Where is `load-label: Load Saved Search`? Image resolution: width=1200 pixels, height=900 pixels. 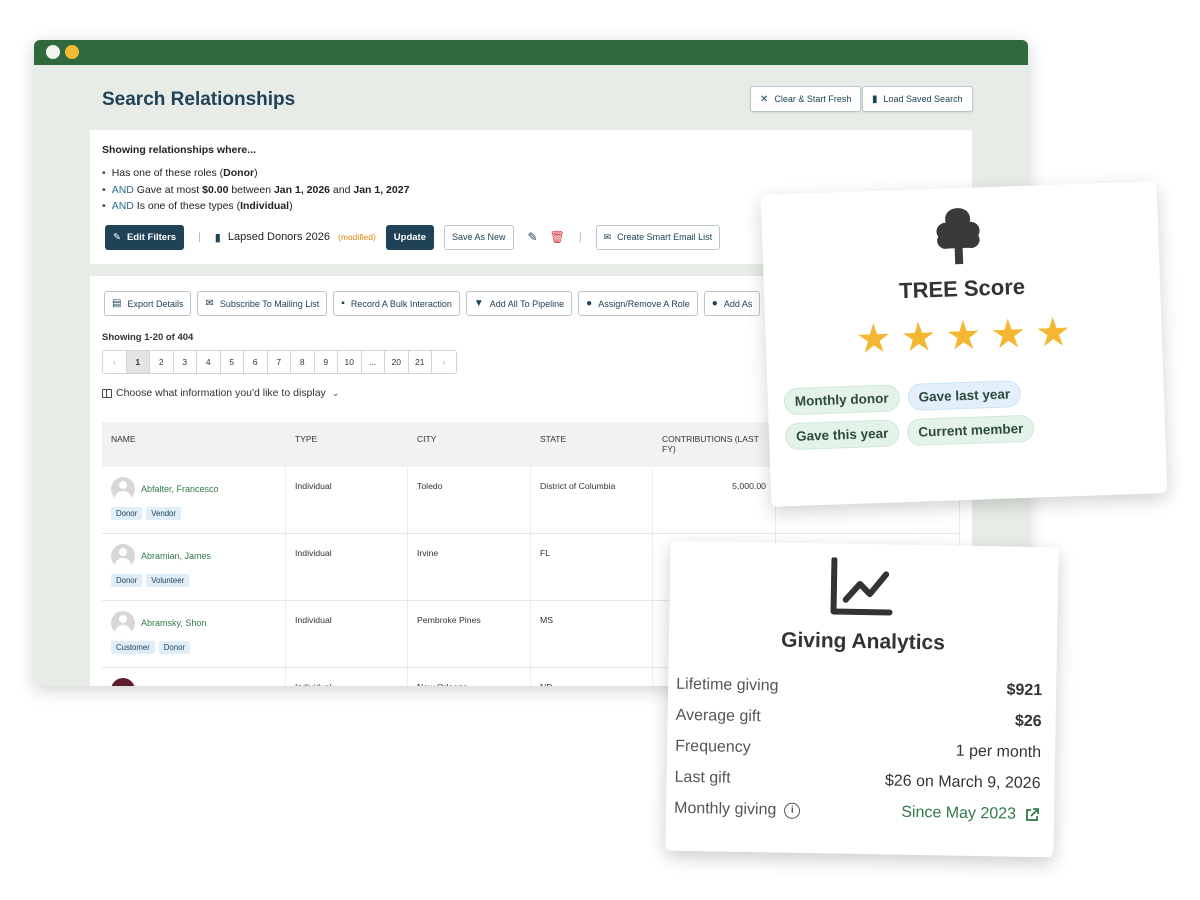
load-label: Load Saved Search is located at coordinates (923, 99).